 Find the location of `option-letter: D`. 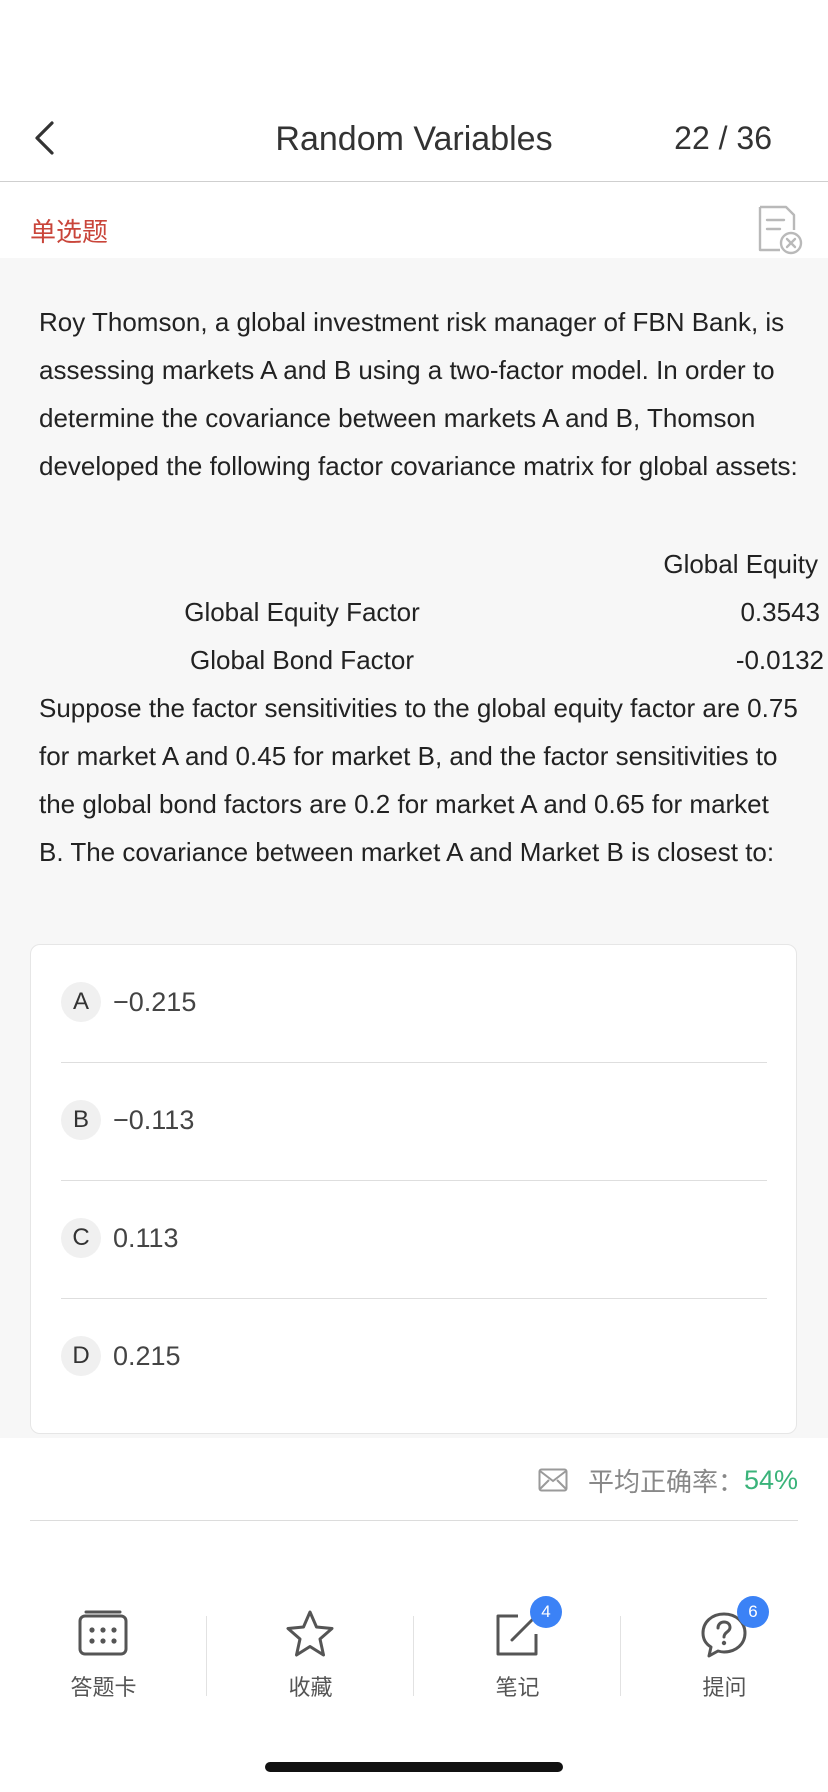

option-letter: D is located at coordinates (81, 1356).